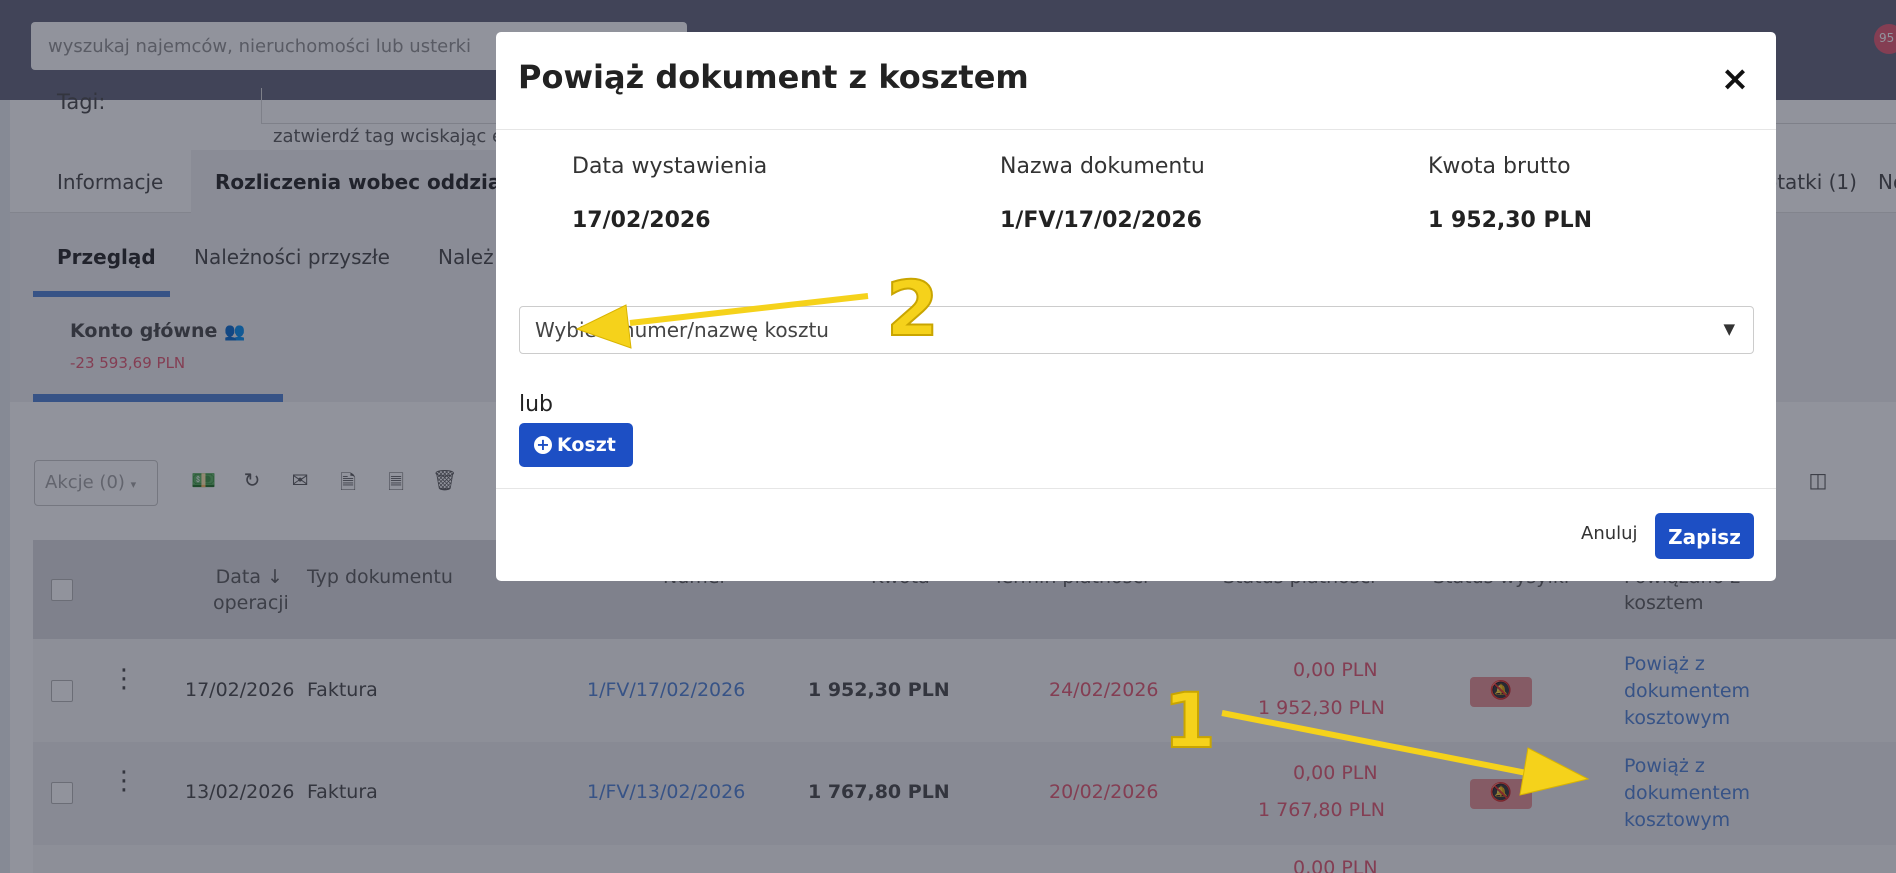  I want to click on document-name-value: 1/FV/17/02/2026, so click(1101, 220).